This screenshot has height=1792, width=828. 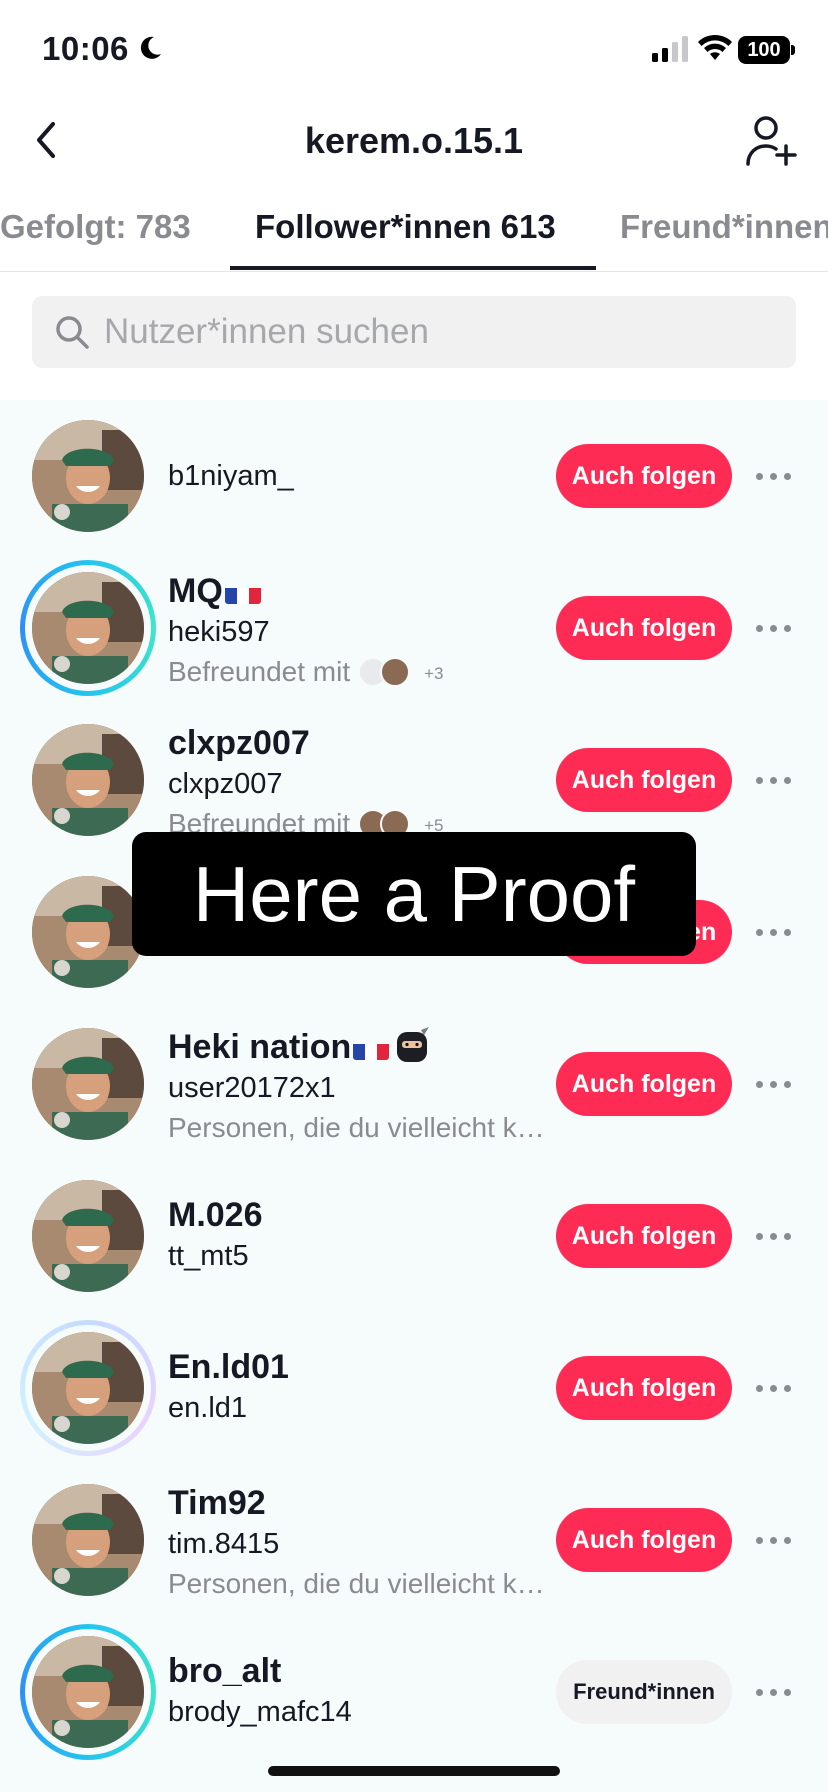 I want to click on follower-name: Heki nation, so click(x=260, y=1047).